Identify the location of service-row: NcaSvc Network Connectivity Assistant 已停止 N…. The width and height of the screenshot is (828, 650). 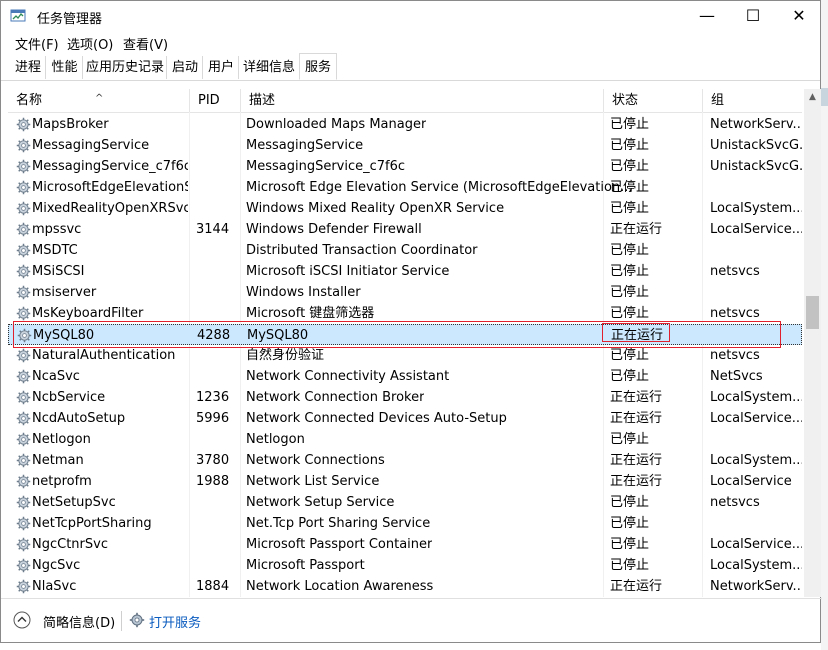
(405, 376).